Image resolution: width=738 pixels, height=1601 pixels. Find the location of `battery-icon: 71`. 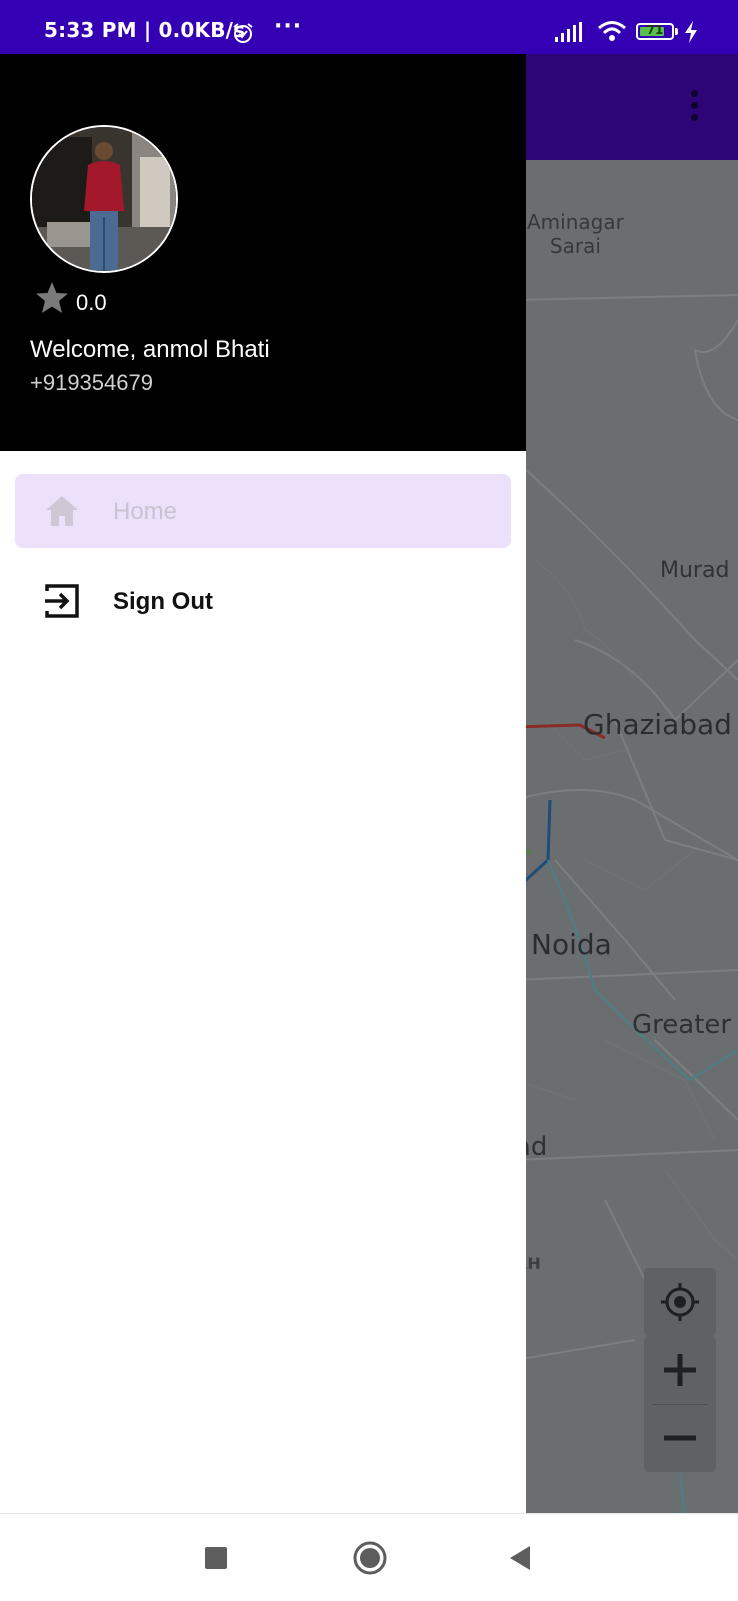

battery-icon: 71 is located at coordinates (655, 31).